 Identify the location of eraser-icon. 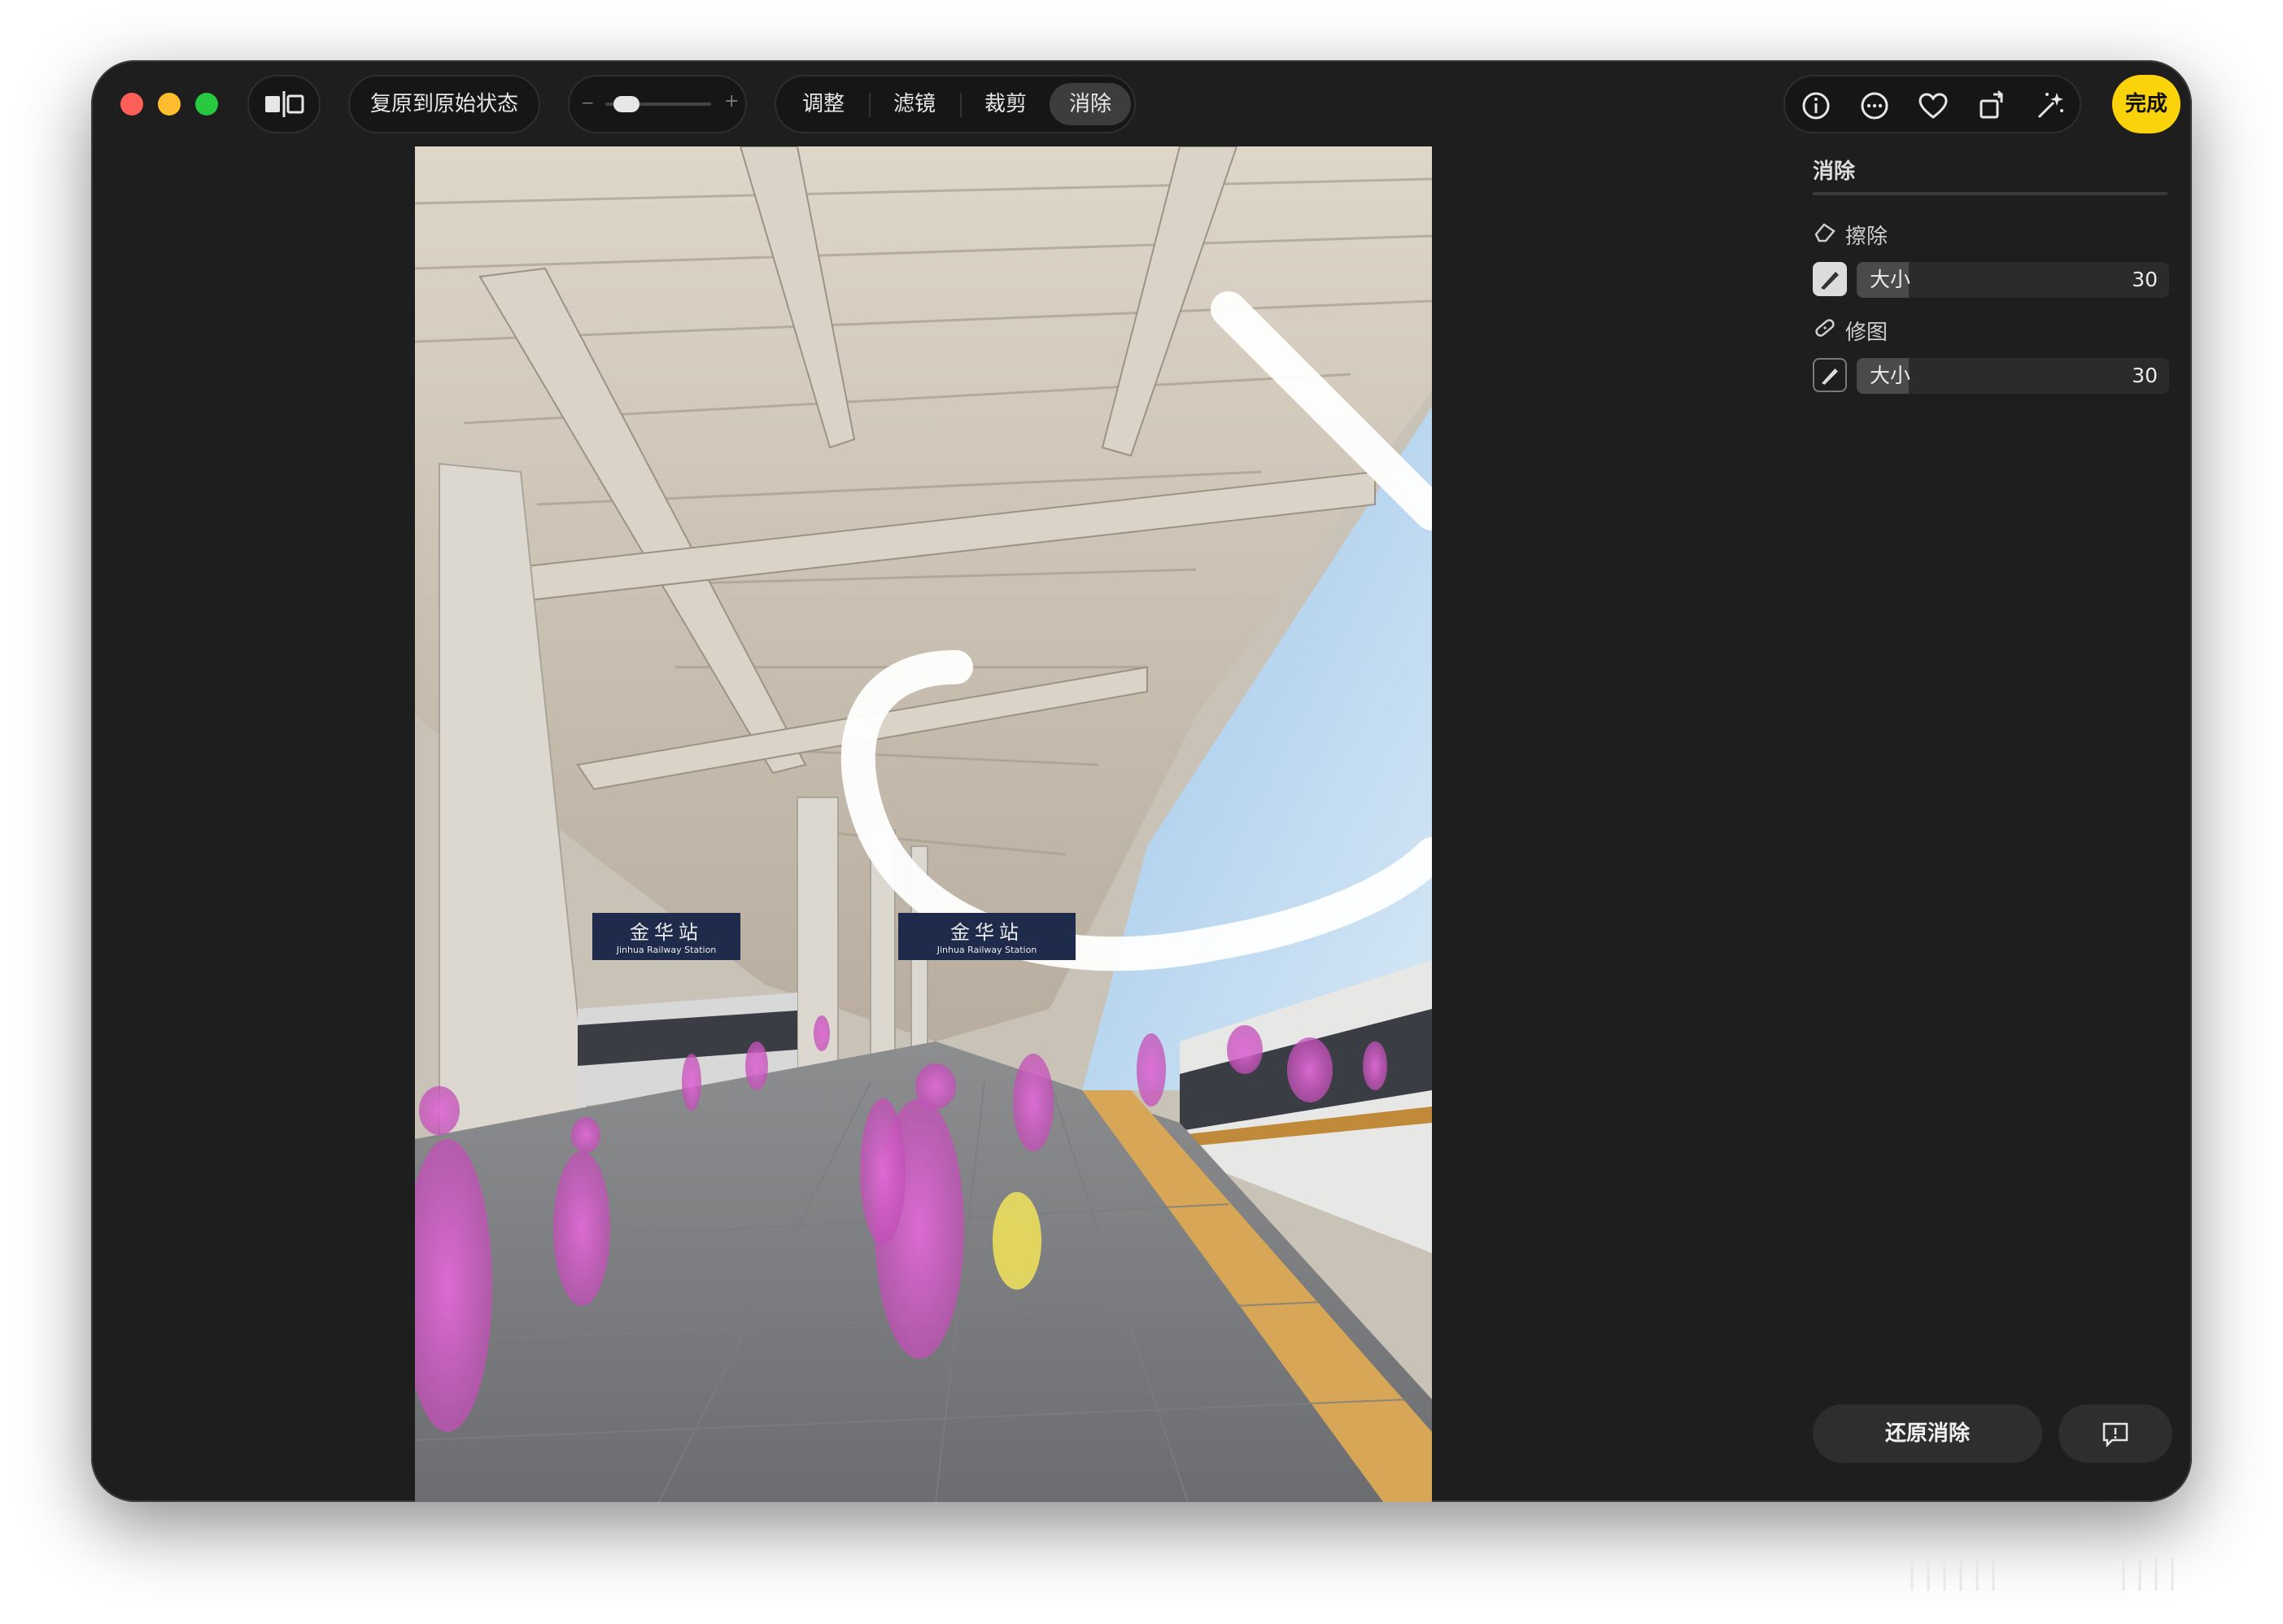
(1825, 233).